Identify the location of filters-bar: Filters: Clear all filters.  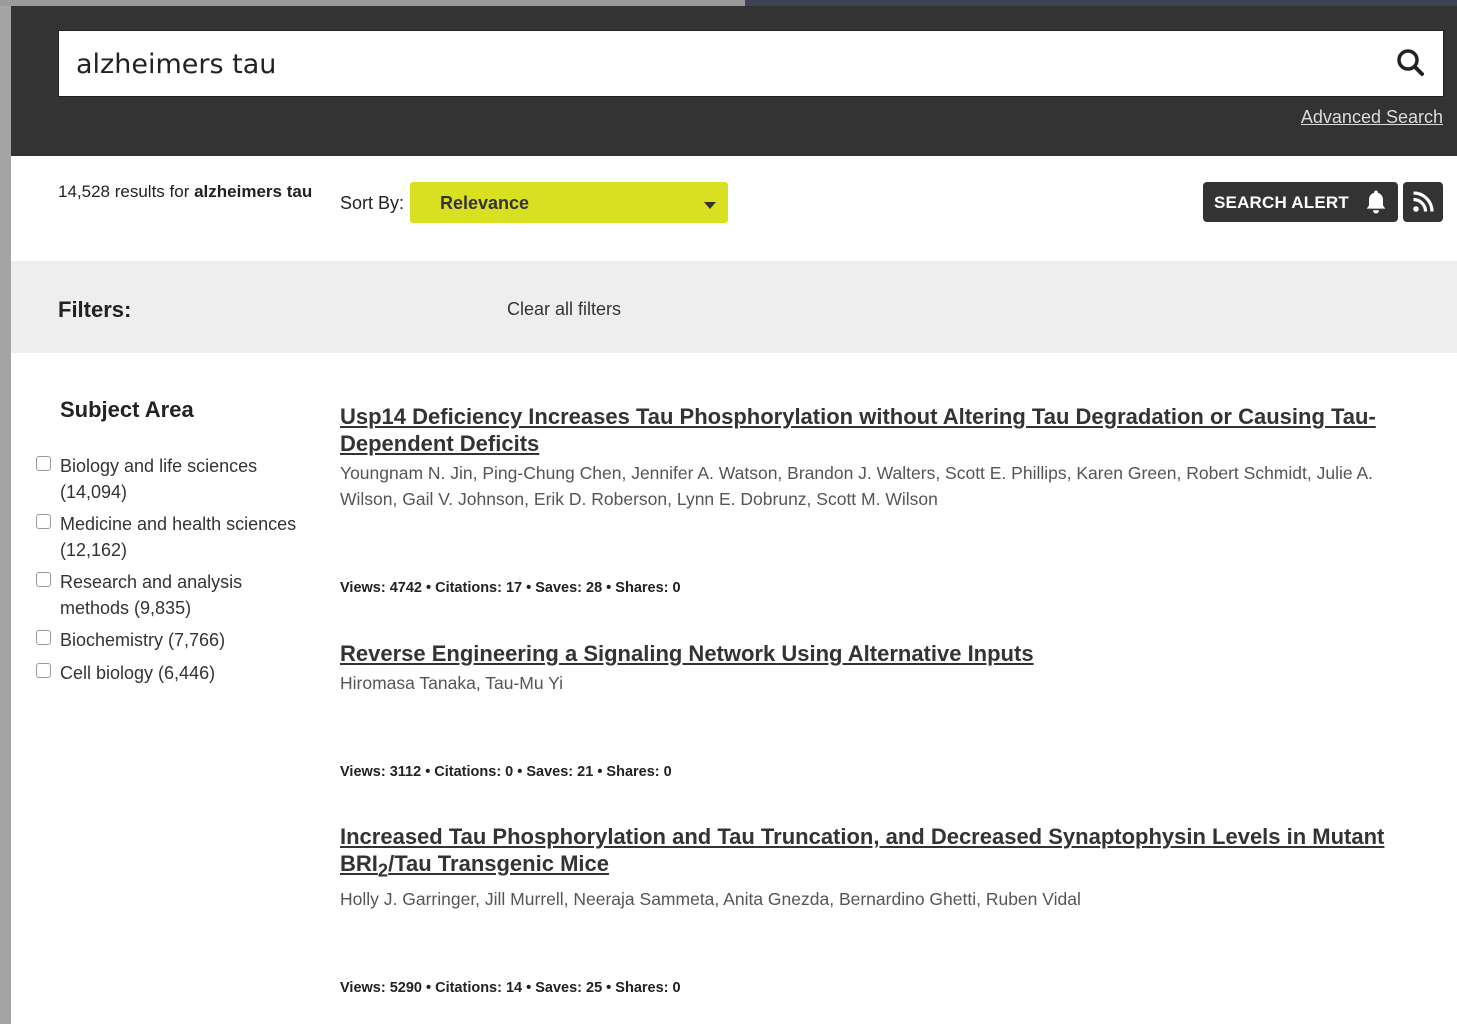
(734, 307).